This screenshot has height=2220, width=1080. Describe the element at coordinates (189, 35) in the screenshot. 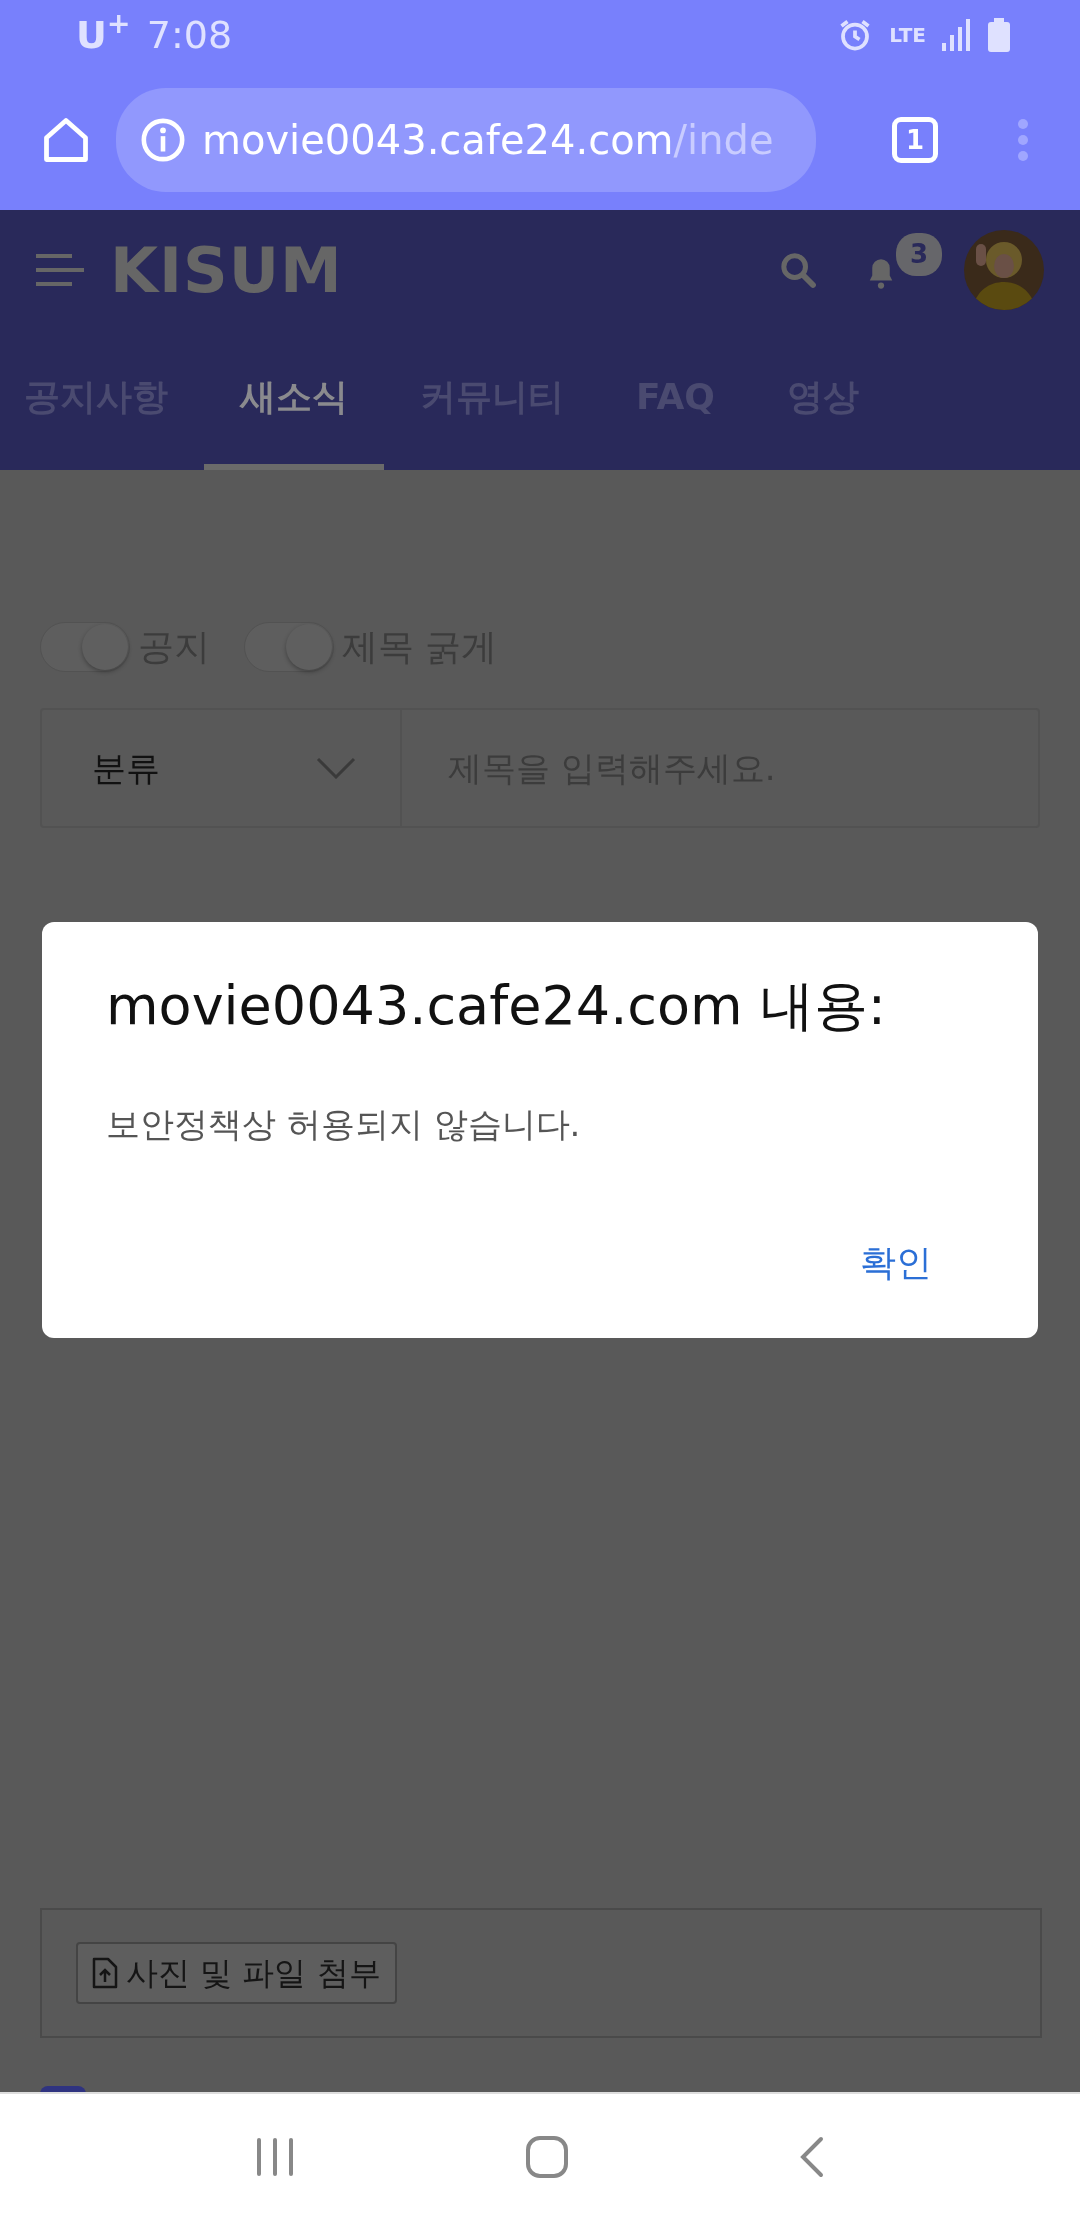

I see `clock-time: 7:08` at that location.